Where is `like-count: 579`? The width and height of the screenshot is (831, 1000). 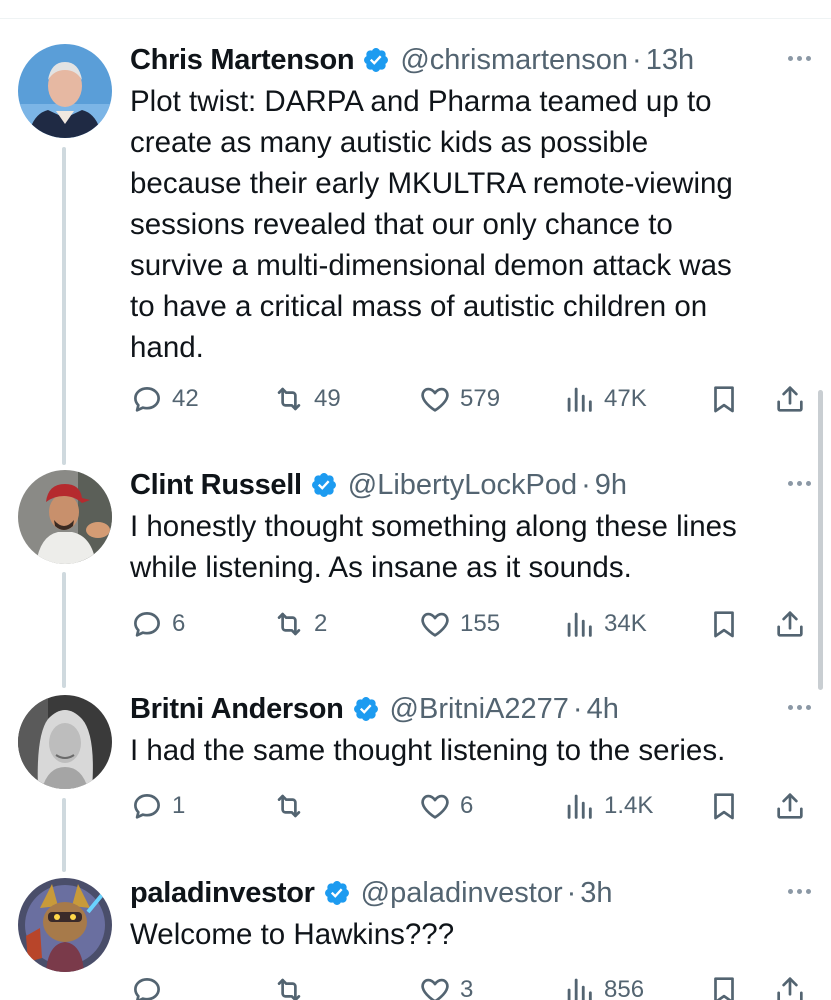
like-count: 579 is located at coordinates (480, 398).